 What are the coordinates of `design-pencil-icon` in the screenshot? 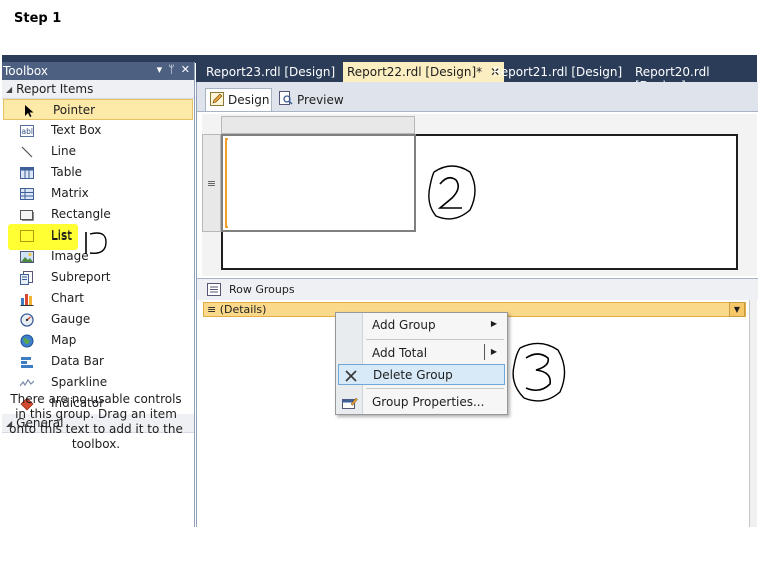 It's located at (217, 100).